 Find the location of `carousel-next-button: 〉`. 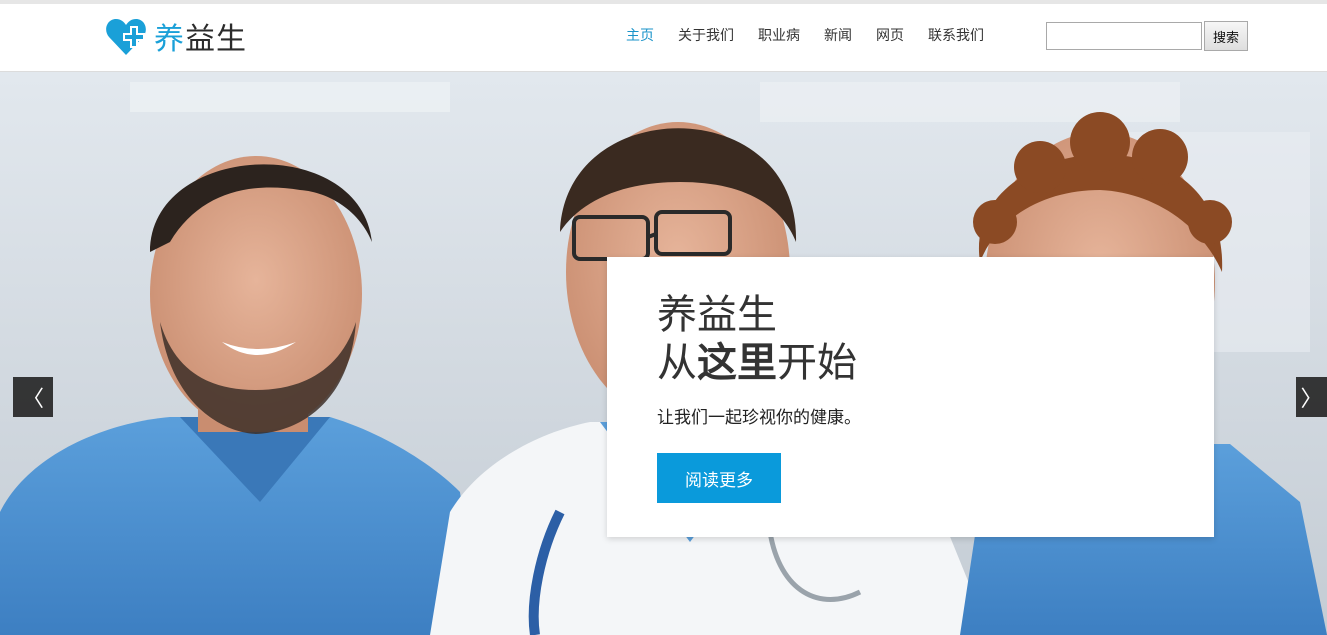

carousel-next-button: 〉 is located at coordinates (1311, 397).